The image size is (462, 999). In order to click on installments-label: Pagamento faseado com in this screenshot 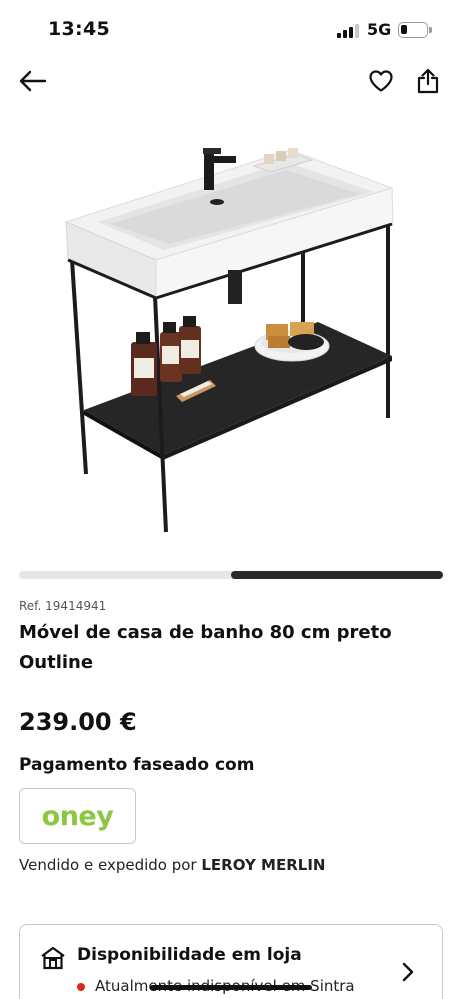, I will do `click(137, 765)`.